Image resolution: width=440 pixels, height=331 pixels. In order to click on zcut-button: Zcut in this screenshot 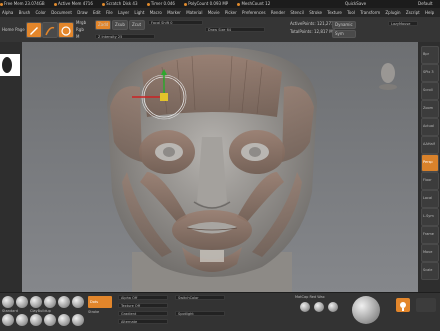, I will do `click(137, 25)`.